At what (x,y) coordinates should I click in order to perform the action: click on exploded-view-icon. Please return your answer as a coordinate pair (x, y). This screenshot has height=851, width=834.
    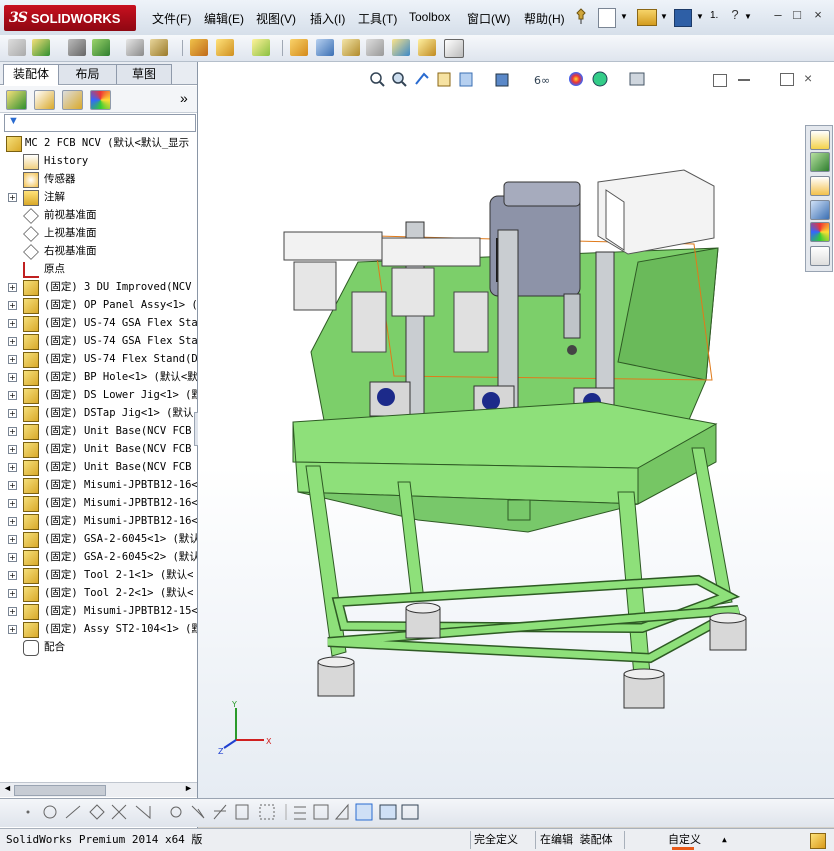
    Looking at the image, I should click on (351, 47).